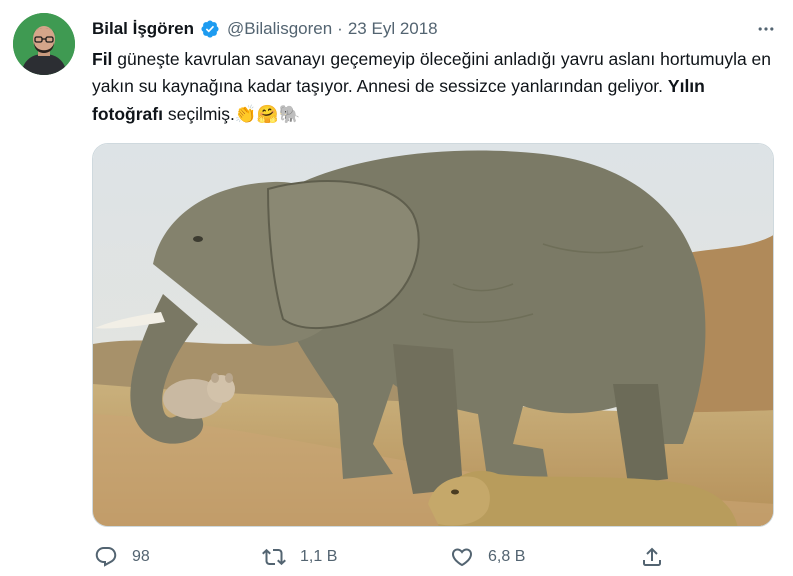 The width and height of the screenshot is (793, 576). I want to click on author-name: Bilal İşgören, so click(143, 29).